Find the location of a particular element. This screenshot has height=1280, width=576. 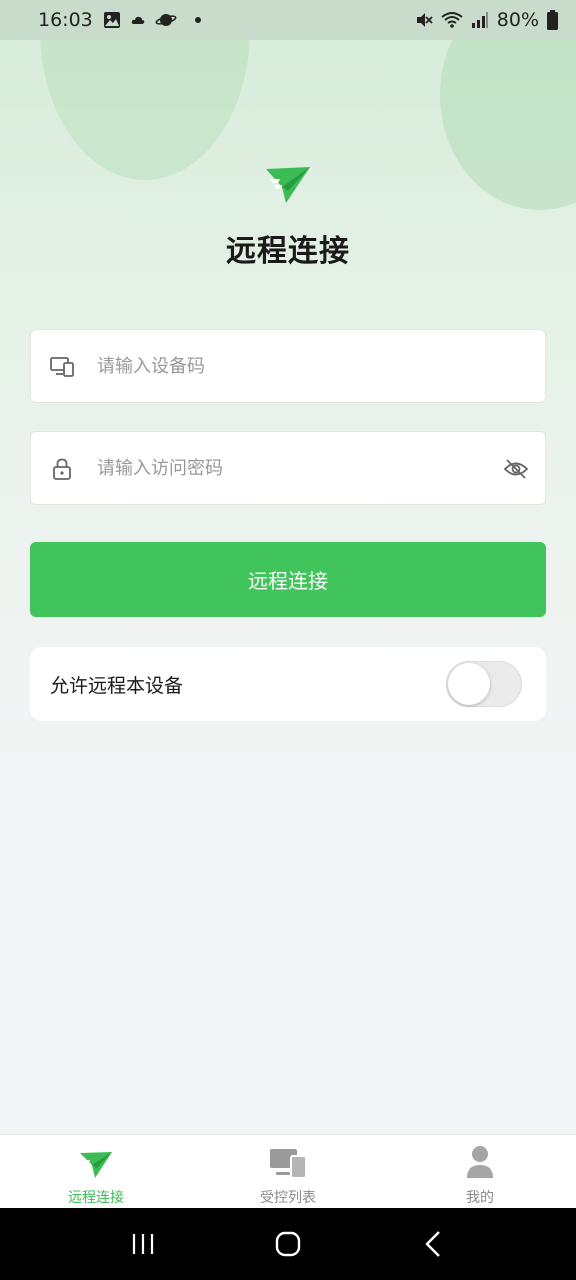

system-nav-bar is located at coordinates (288, 1244).